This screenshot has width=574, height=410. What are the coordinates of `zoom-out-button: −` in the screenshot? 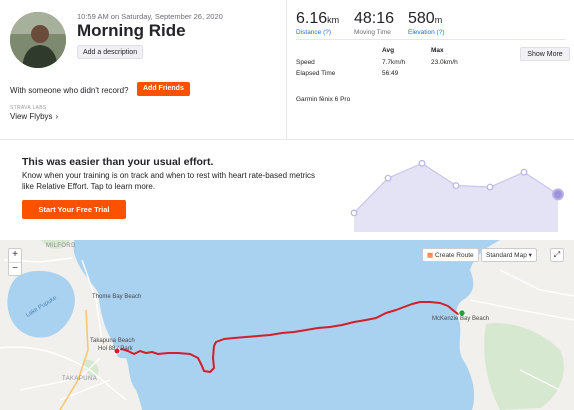 It's located at (15, 268).